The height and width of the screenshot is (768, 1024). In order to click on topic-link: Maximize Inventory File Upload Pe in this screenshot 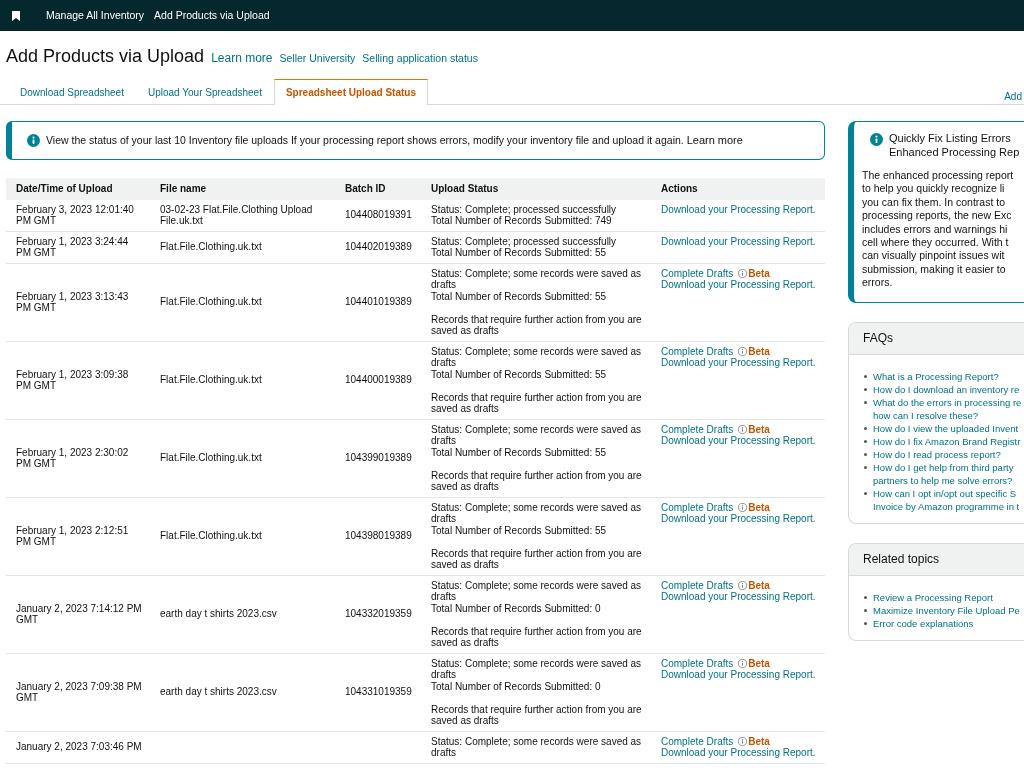, I will do `click(946, 610)`.